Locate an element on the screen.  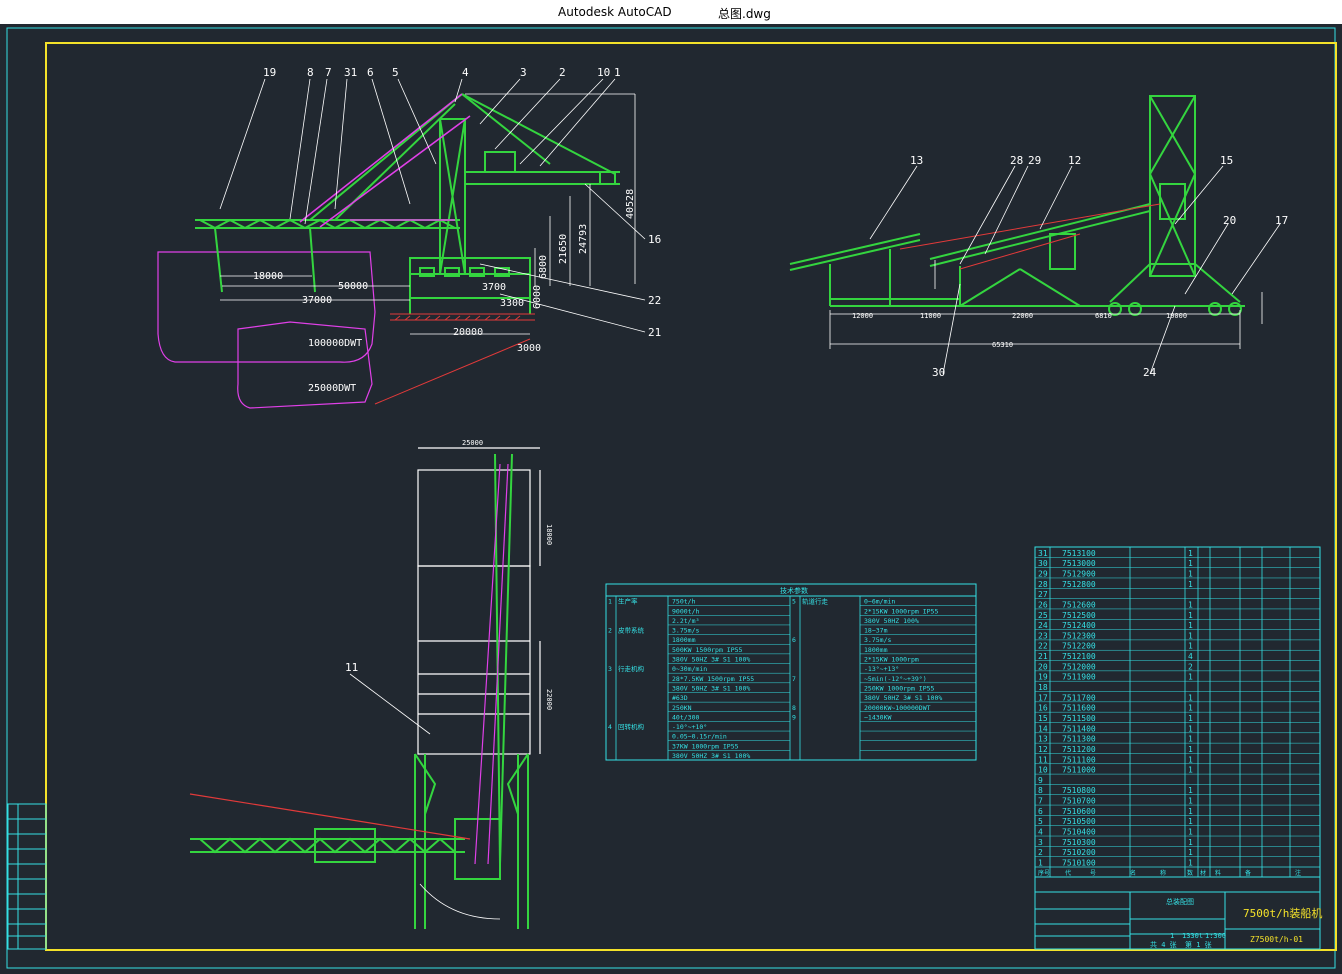
parts-row-number: 5 is located at coordinates (1040, 821).